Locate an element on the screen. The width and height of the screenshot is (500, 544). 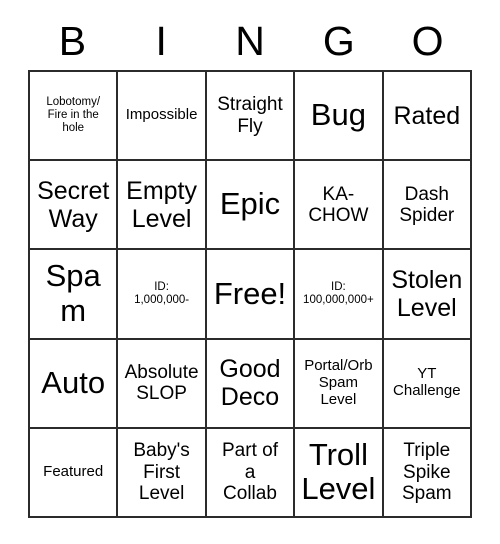
bingo-cell-label: Absolute SLOP is located at coordinates (161, 383).